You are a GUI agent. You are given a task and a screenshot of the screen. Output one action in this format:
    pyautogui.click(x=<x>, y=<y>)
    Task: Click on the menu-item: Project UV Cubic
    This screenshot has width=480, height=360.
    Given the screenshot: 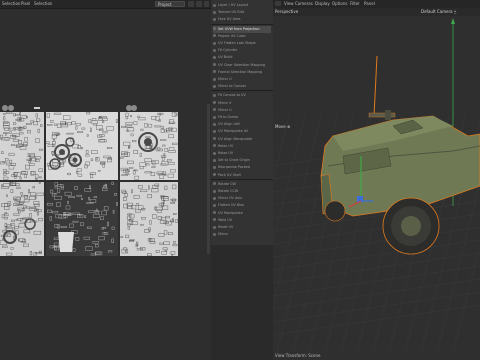 What is the action you would take?
    pyautogui.click(x=242, y=36)
    